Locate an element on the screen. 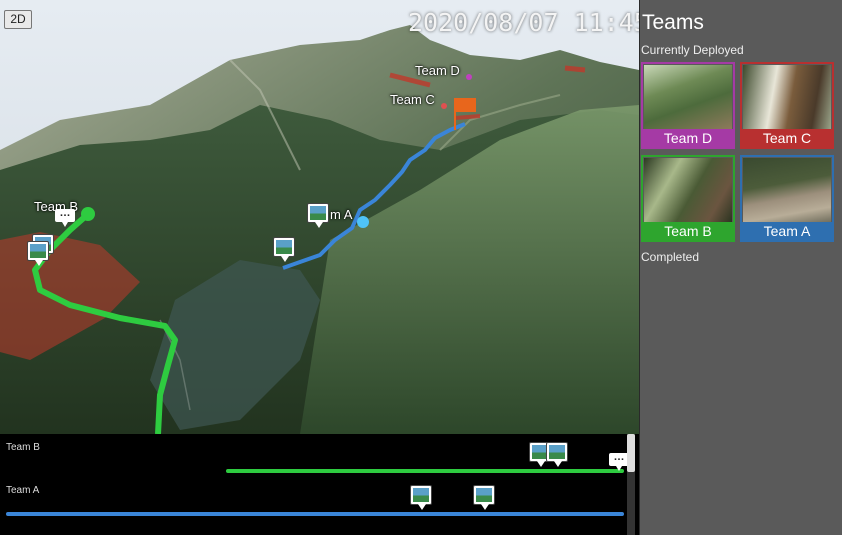 This screenshot has height=535, width=842. team-card-b: Team B is located at coordinates (688, 198).